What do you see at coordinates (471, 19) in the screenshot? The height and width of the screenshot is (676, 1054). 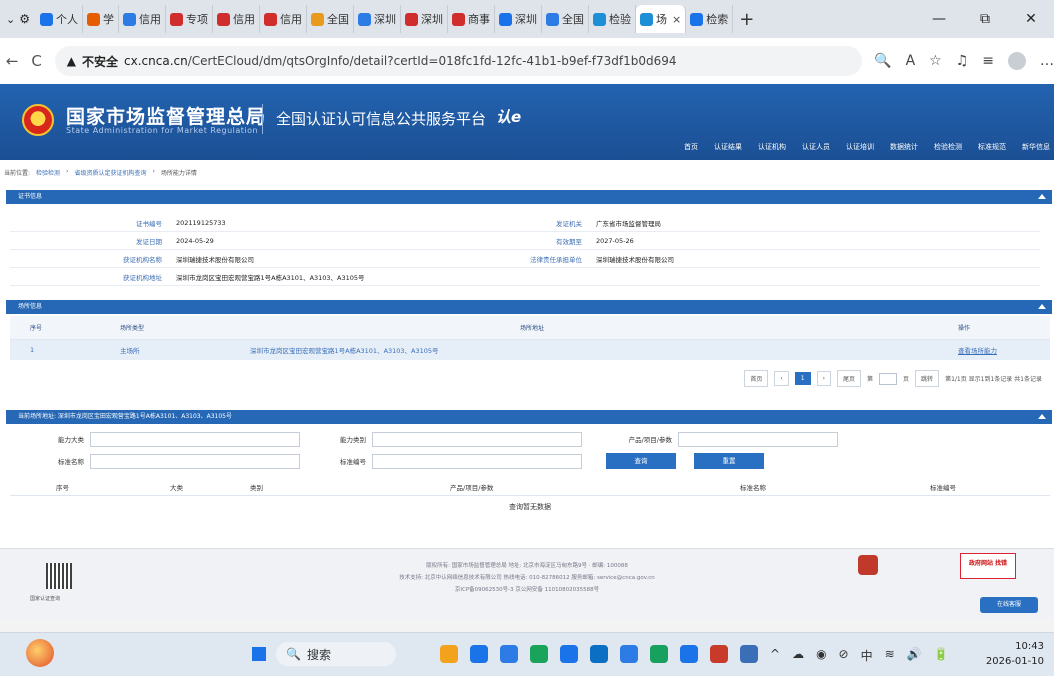 I see `browser-tab: 商事` at bounding box center [471, 19].